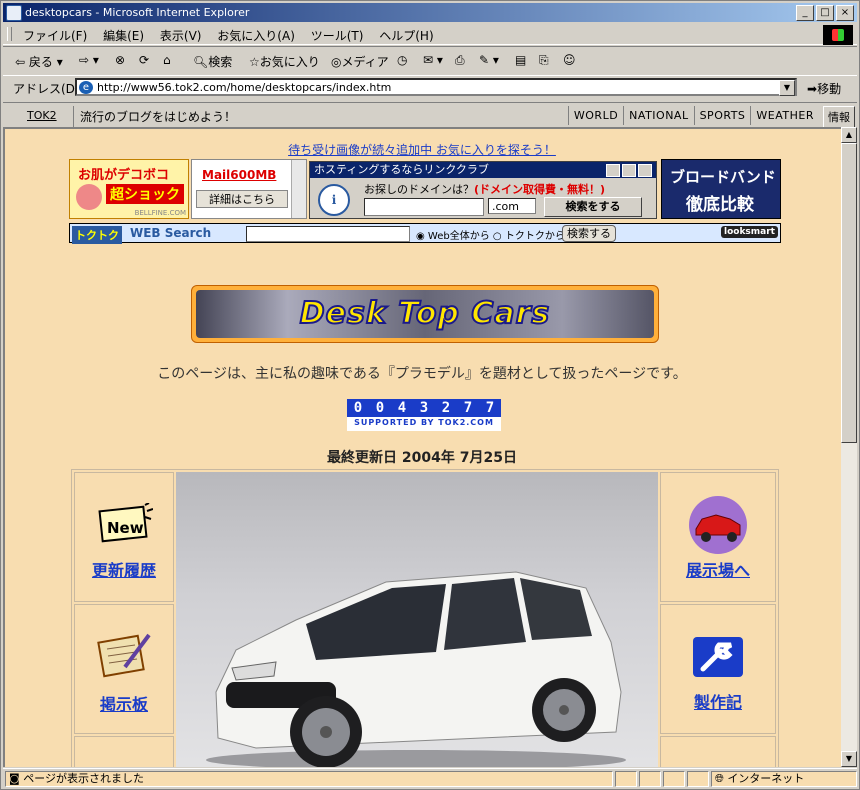  What do you see at coordinates (718, 701) in the screenshot?
I see `nav-buildlog-label: 製作記` at bounding box center [718, 701].